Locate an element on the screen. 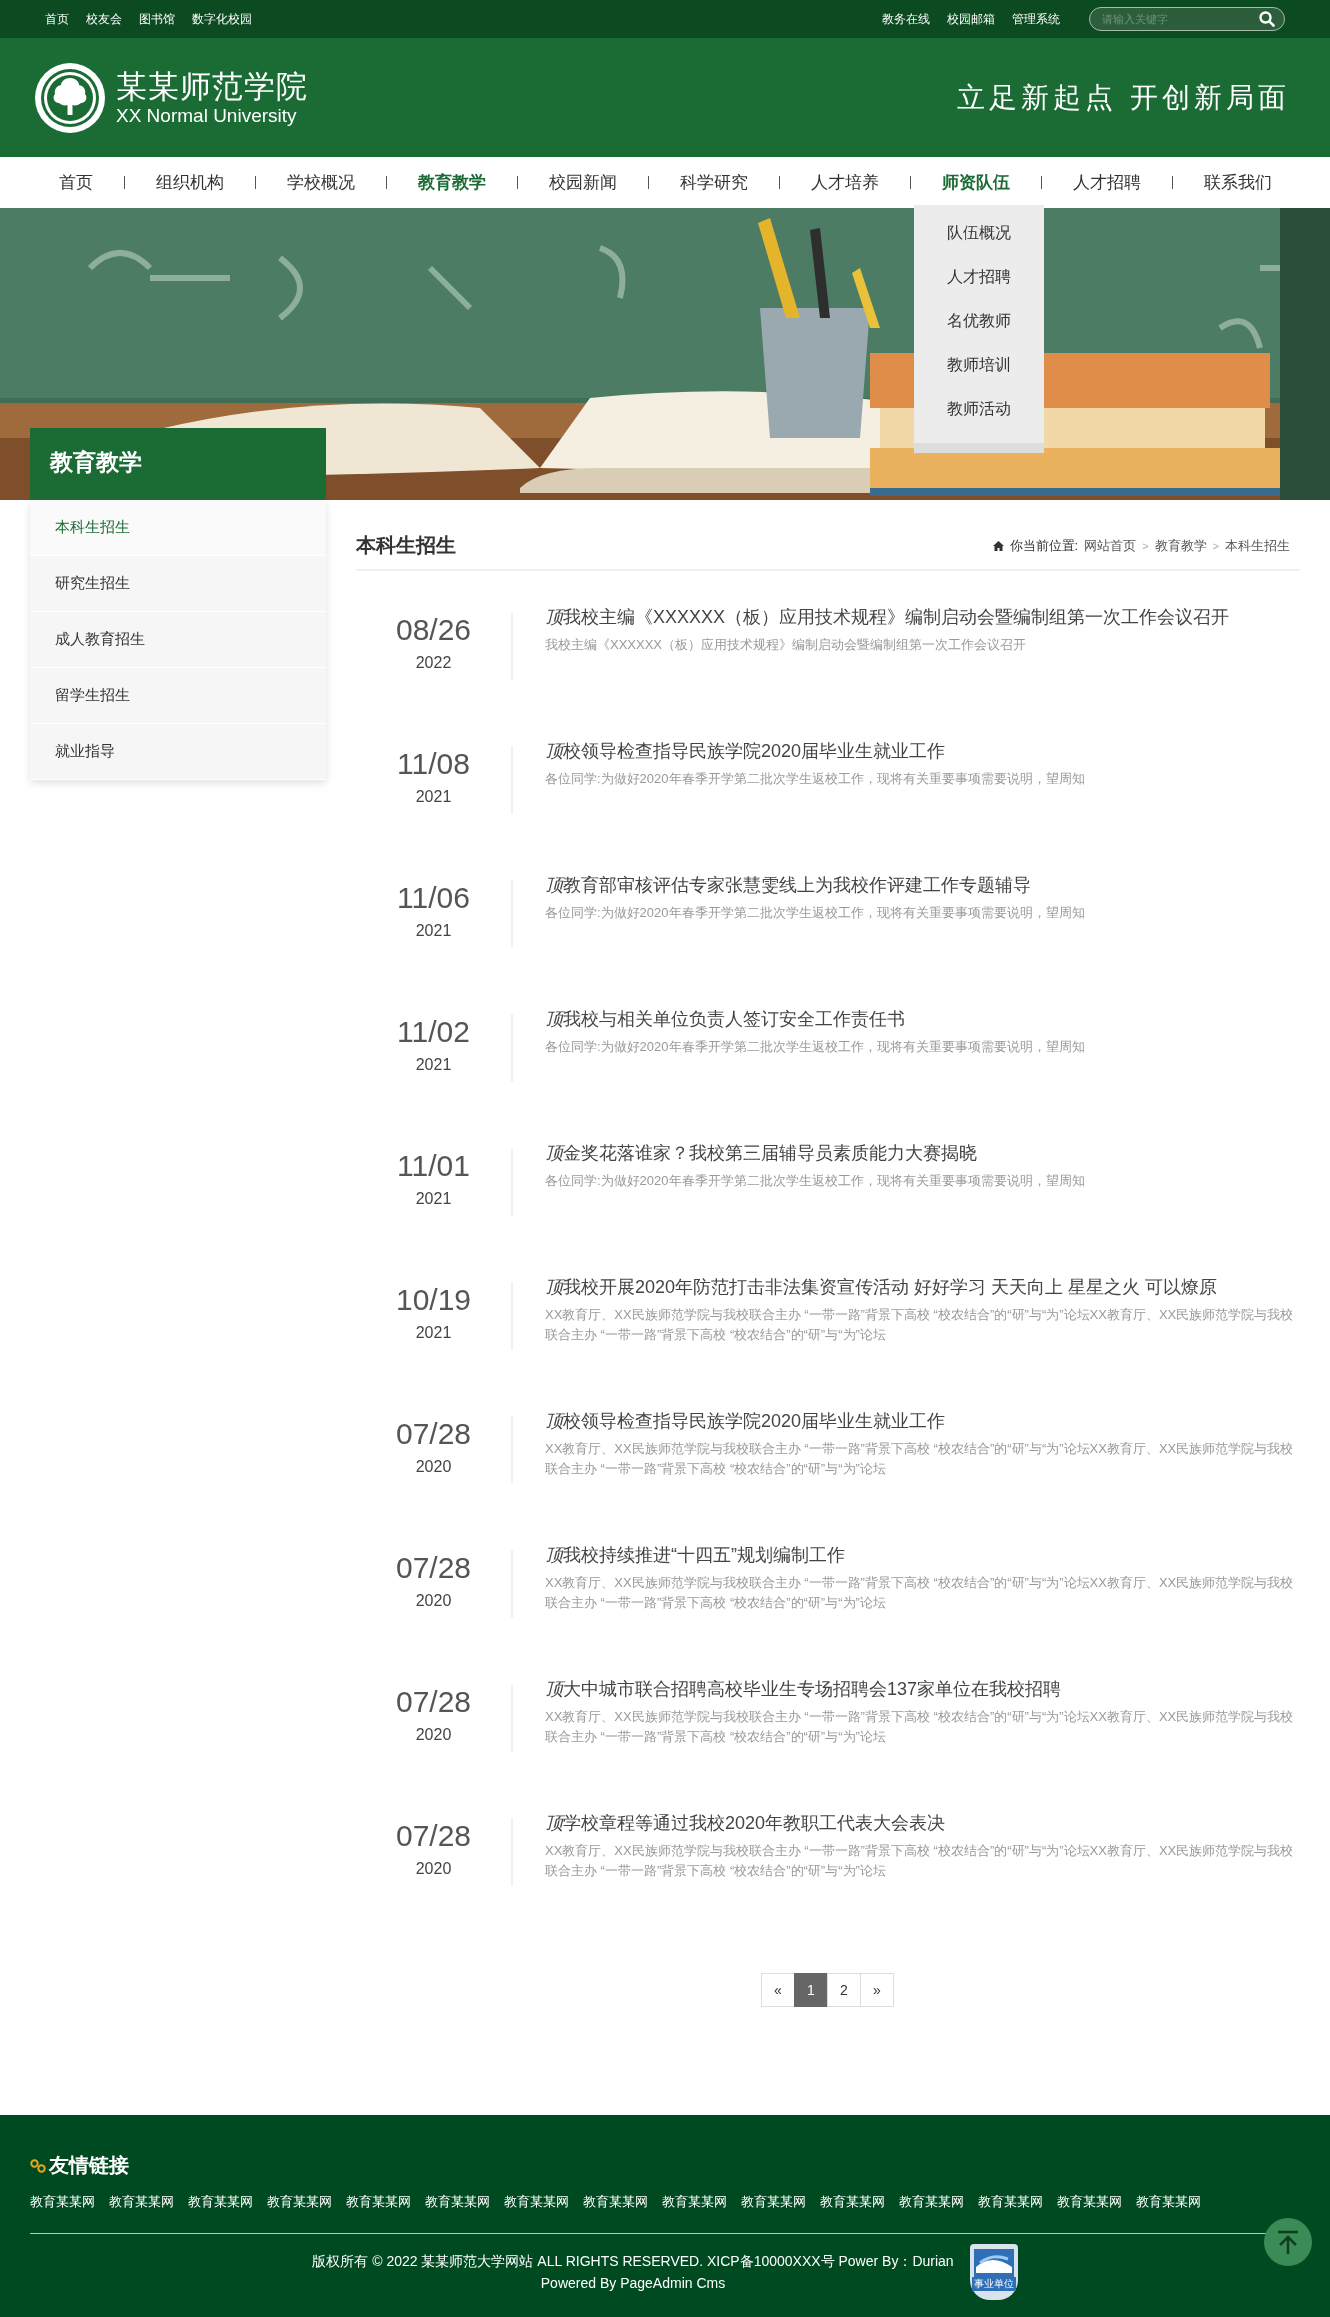  dropdown-item: 教师培训 is located at coordinates (978, 365).